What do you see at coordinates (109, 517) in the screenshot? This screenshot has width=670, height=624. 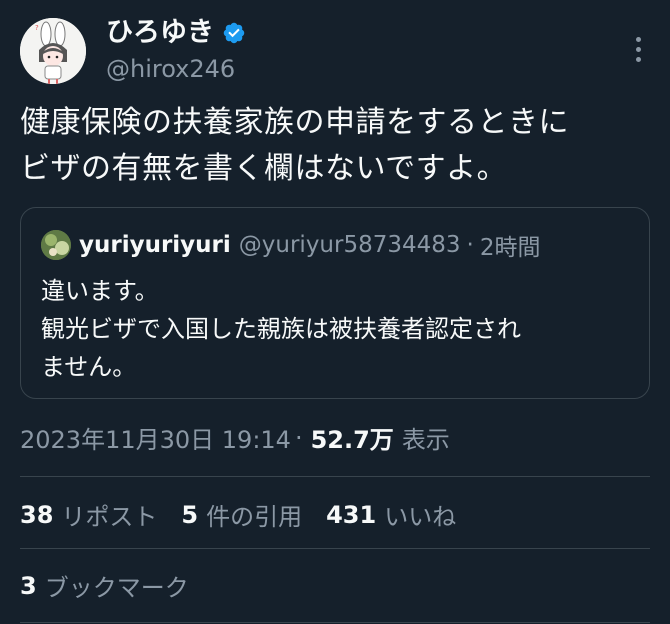 I see `reposts-label: リポスト` at bounding box center [109, 517].